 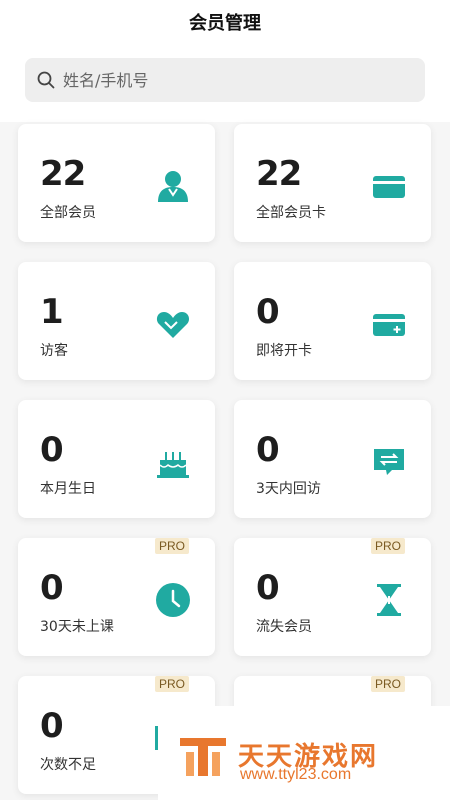 I want to click on clock-icon, so click(x=173, y=600).